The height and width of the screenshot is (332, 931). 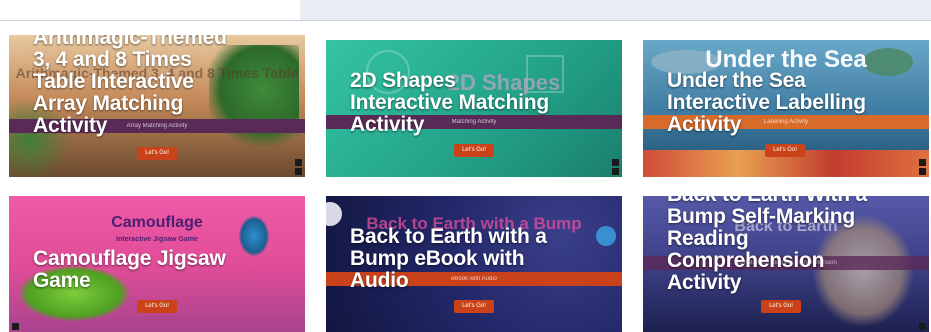 I want to click on top-toolbar, so click(x=465, y=10).